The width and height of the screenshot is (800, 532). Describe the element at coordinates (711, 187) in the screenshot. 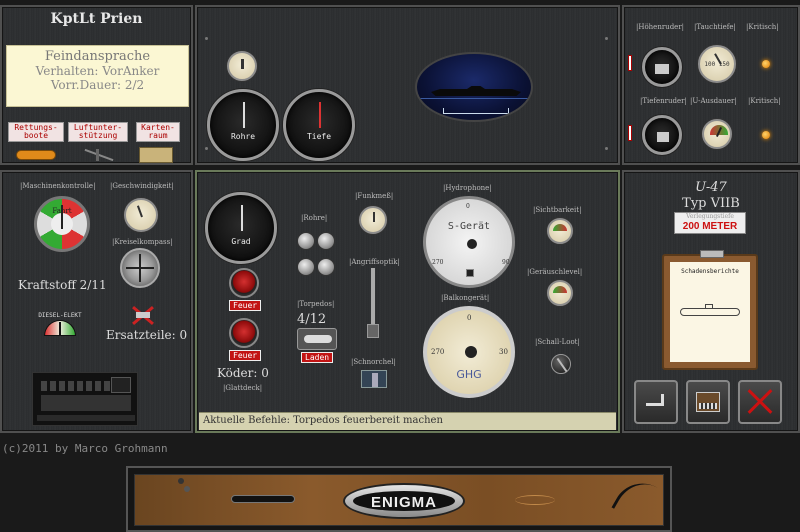

I see `boat-name: U-47` at that location.